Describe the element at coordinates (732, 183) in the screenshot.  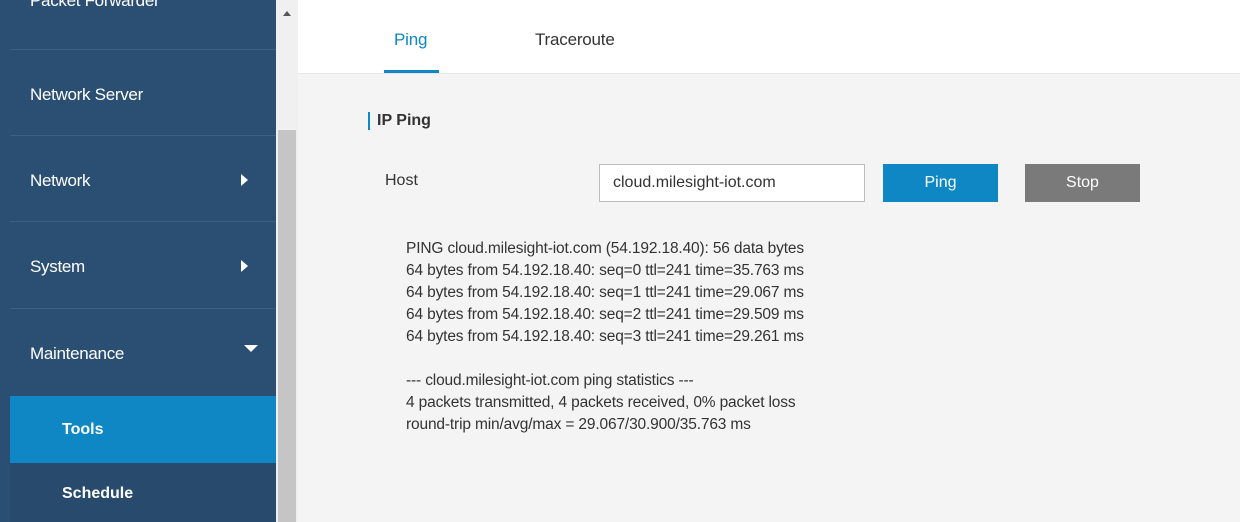
I see `host-input` at that location.